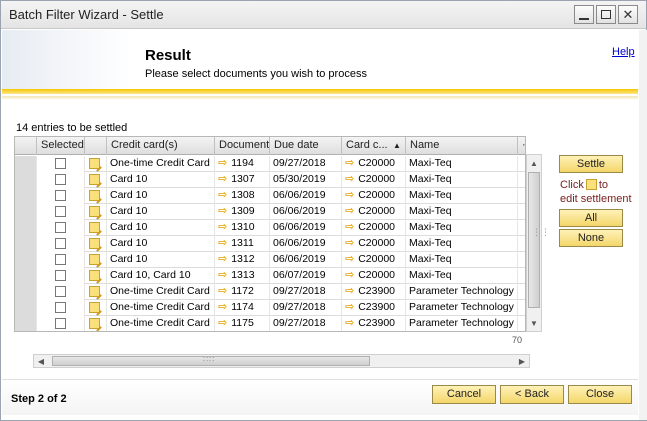 The width and height of the screenshot is (647, 421). Describe the element at coordinates (591, 164) in the screenshot. I see `settle-button: Settle` at that location.